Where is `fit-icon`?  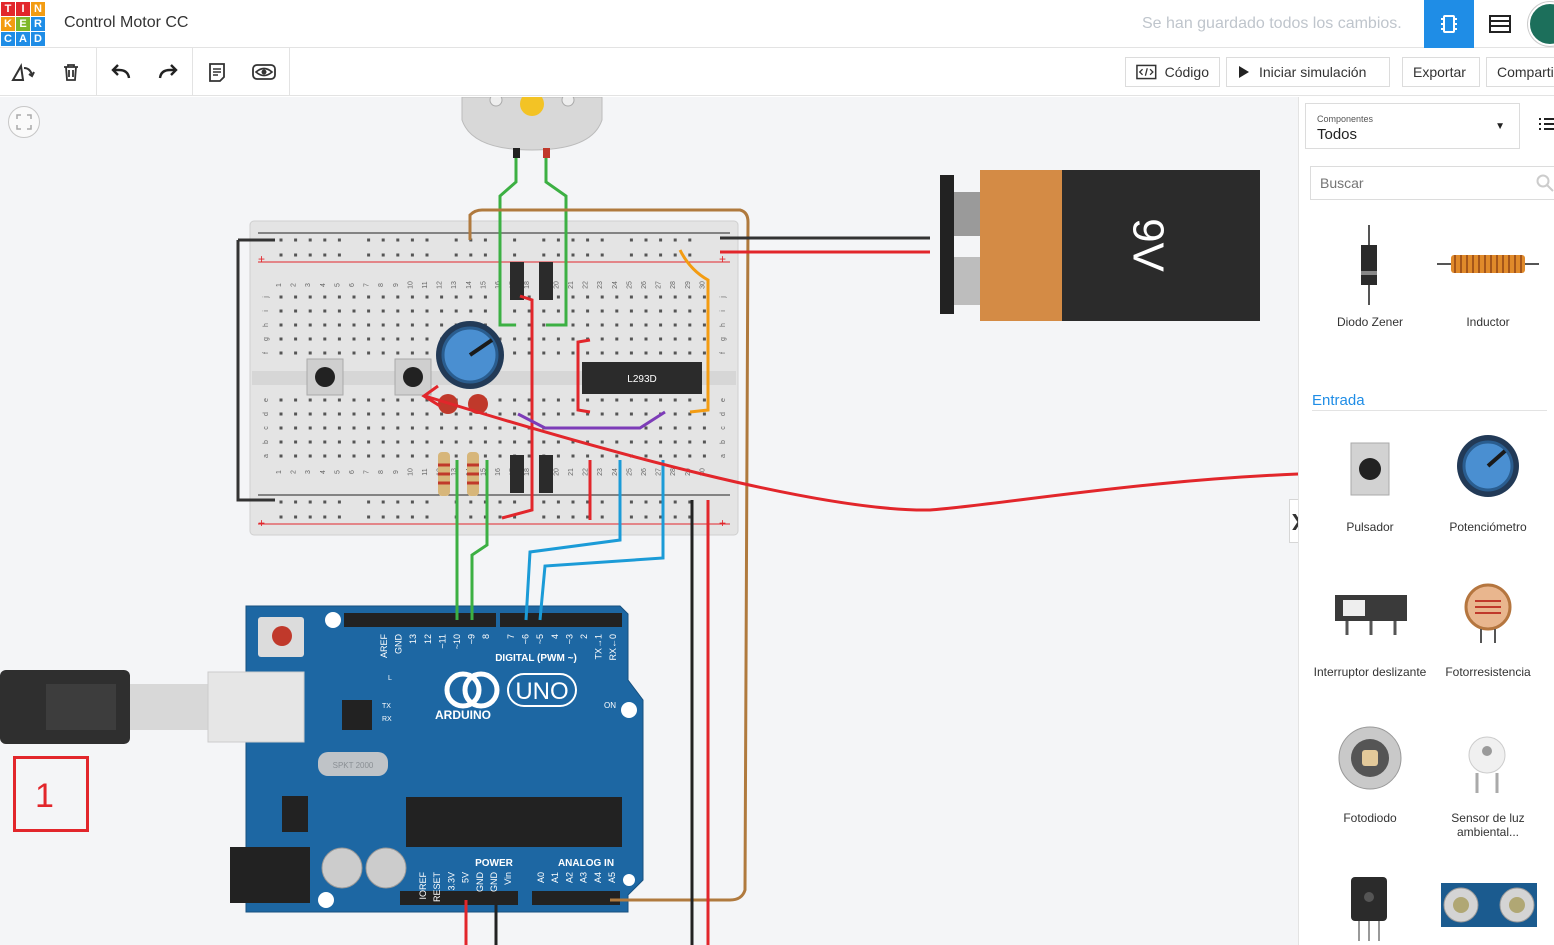 fit-icon is located at coordinates (24, 122).